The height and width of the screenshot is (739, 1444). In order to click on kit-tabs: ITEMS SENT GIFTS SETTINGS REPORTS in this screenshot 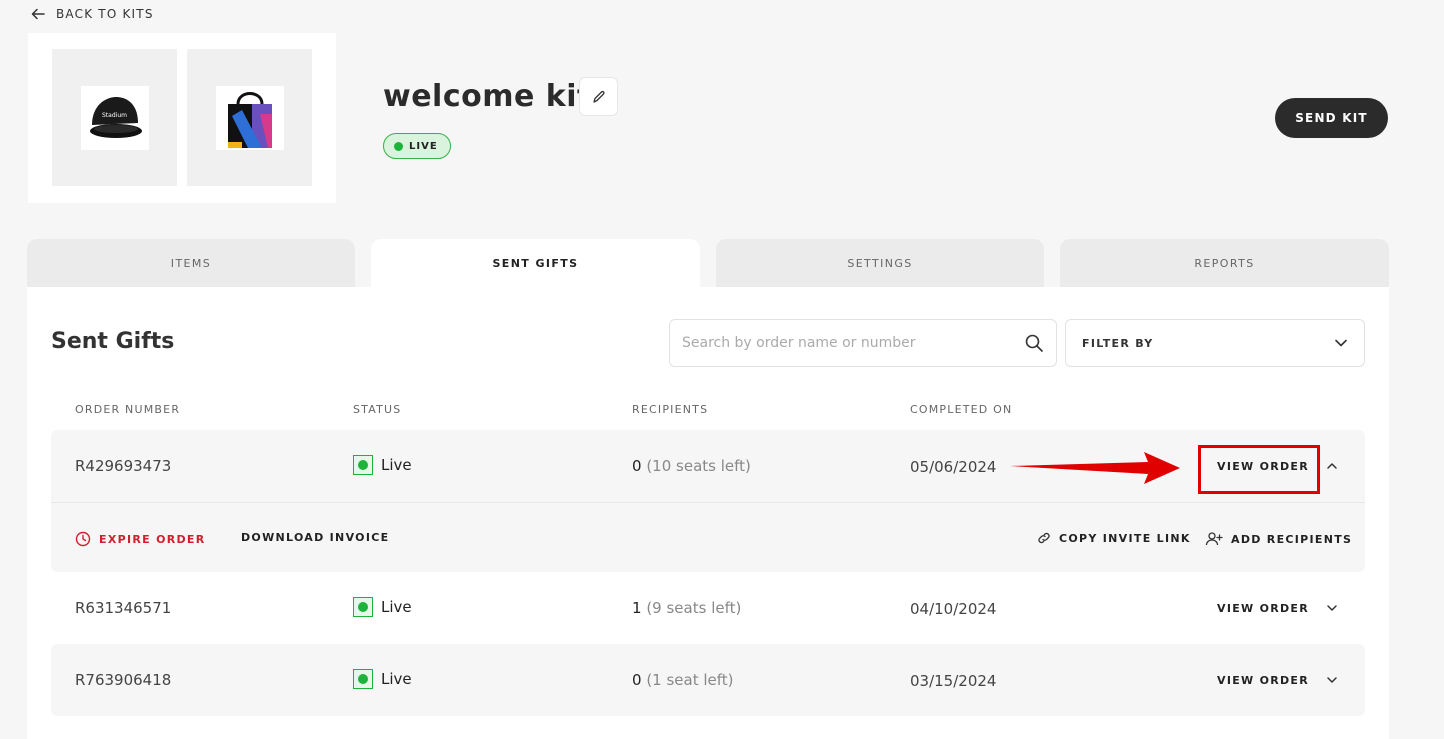, I will do `click(708, 263)`.